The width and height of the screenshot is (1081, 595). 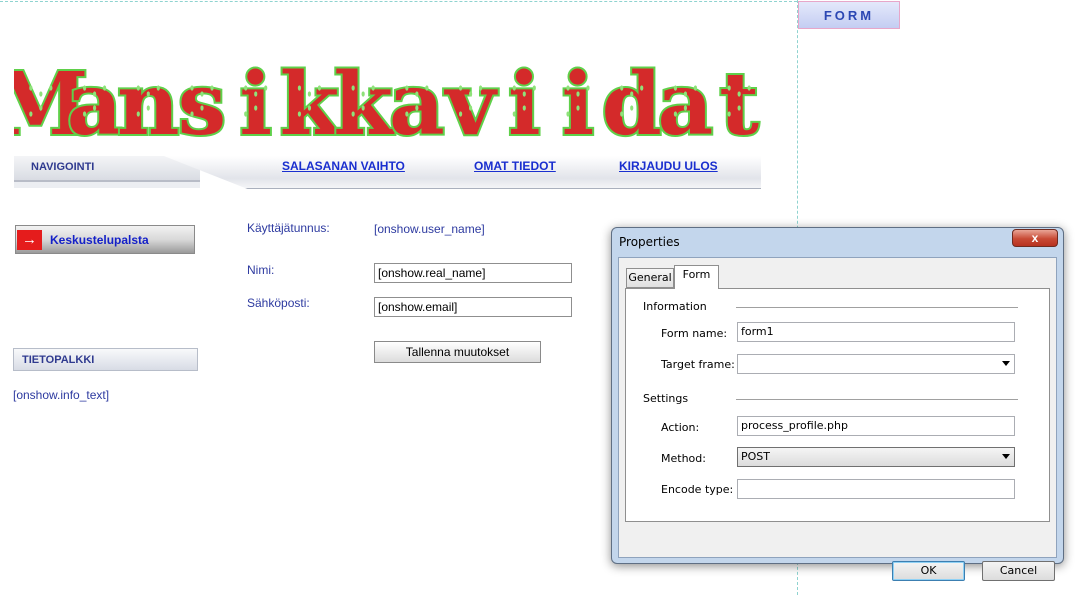 What do you see at coordinates (29, 240) in the screenshot?
I see `arrow-right-icon: →` at bounding box center [29, 240].